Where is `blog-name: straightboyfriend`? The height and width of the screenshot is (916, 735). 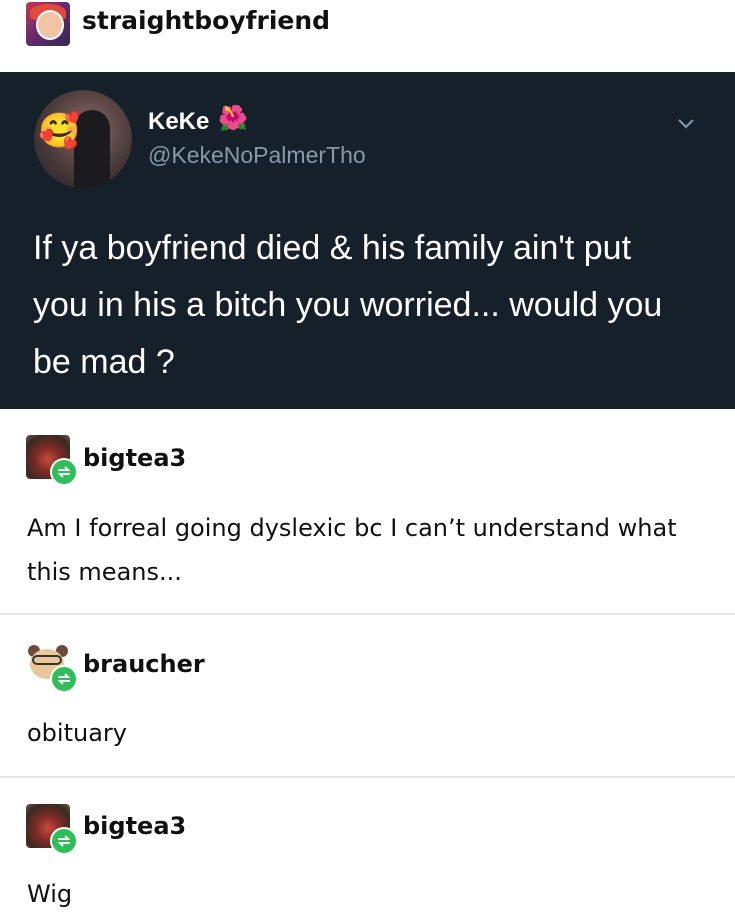 blog-name: straightboyfriend is located at coordinates (206, 20).